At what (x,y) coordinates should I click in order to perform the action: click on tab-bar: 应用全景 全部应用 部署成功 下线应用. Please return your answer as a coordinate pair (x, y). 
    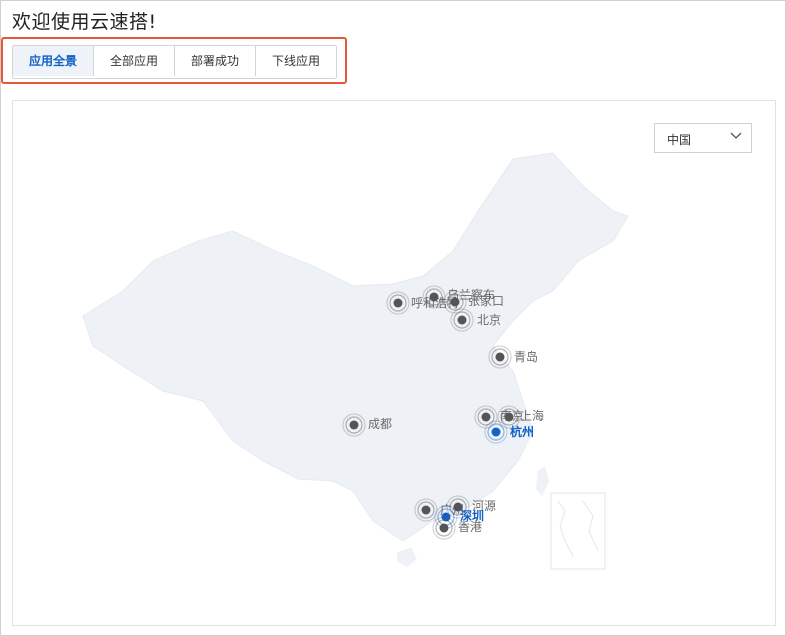
    Looking at the image, I should click on (174, 62).